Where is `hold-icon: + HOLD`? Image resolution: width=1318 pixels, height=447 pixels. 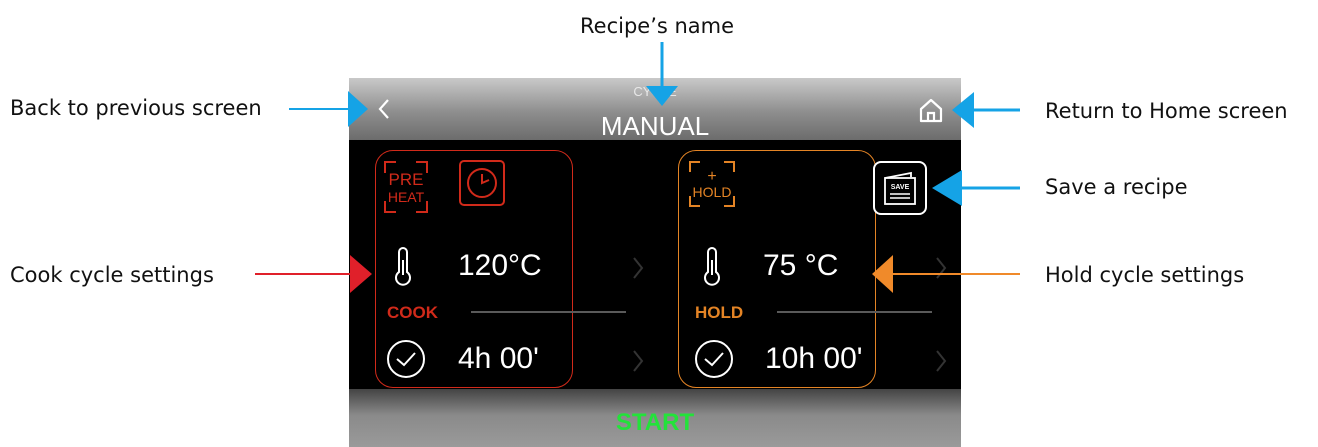 hold-icon: + HOLD is located at coordinates (712, 184).